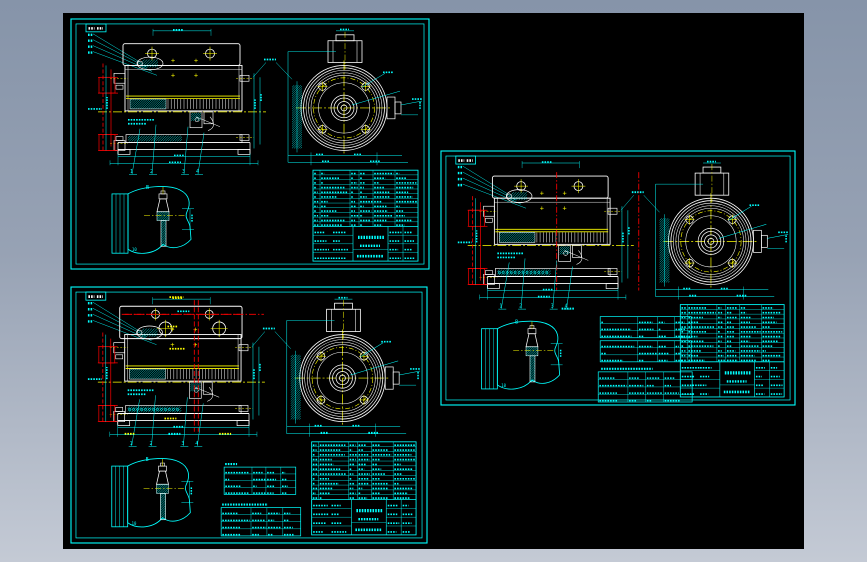  What do you see at coordinates (535, 284) in the screenshot?
I see `balloon-callouts: 1234` at bounding box center [535, 284].